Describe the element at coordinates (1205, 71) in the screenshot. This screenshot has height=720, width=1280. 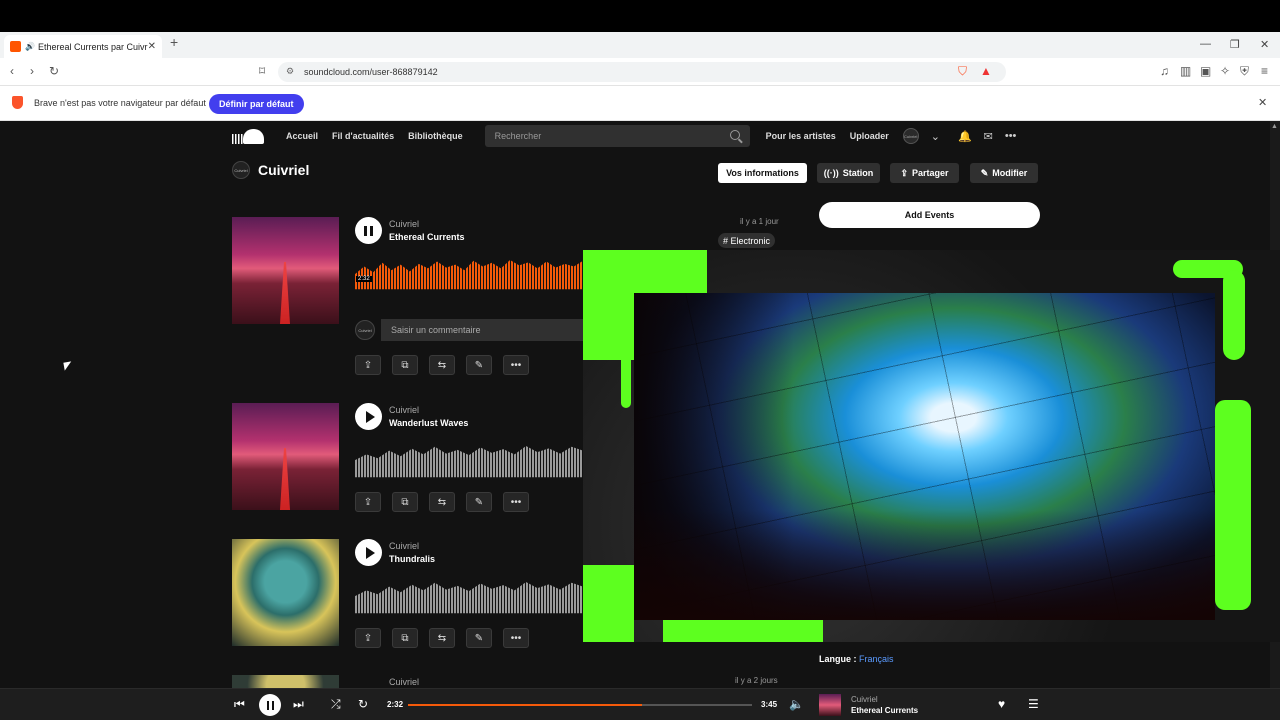
I see `wallet-icon: ▣` at that location.